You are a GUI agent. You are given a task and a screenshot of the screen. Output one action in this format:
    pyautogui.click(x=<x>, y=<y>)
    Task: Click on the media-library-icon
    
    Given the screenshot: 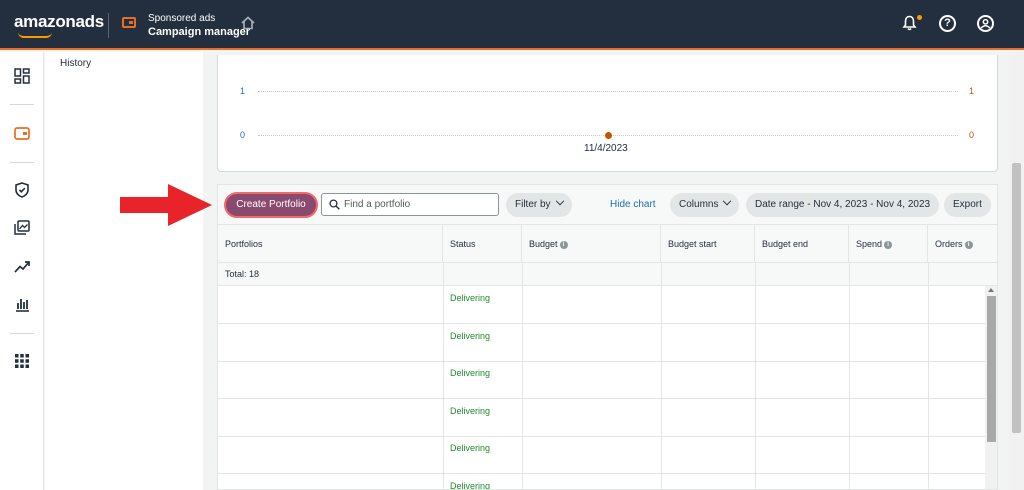 What is the action you would take?
    pyautogui.click(x=22, y=228)
    